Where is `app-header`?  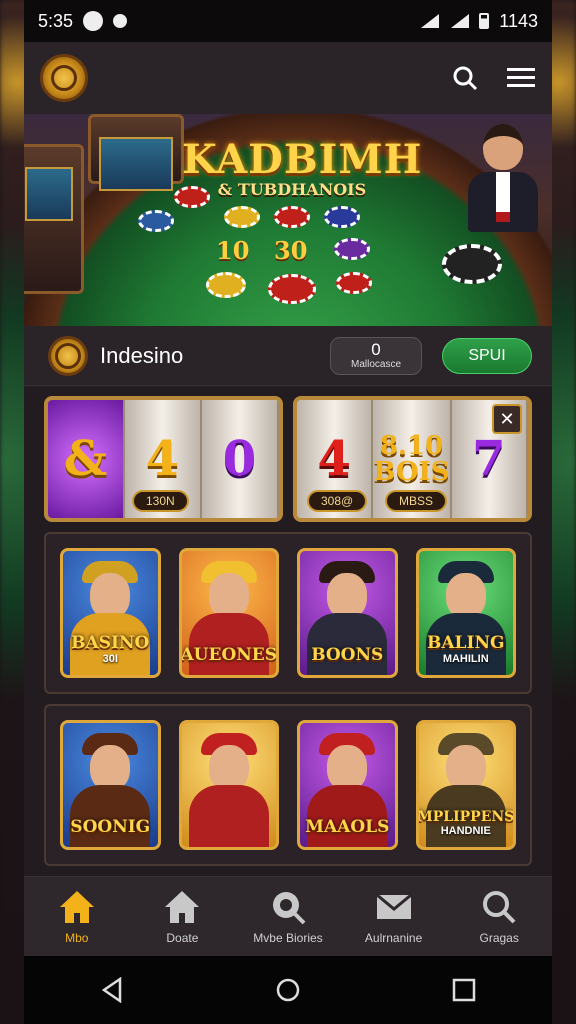
app-header is located at coordinates (288, 78).